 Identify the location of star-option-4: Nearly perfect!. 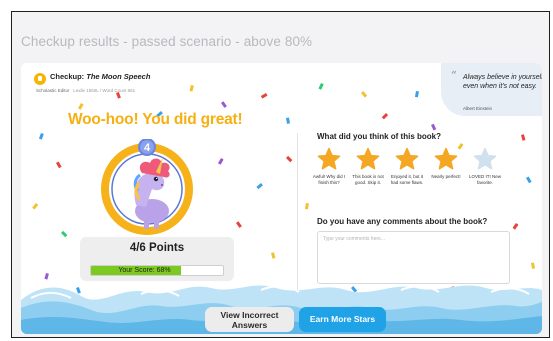
(446, 163).